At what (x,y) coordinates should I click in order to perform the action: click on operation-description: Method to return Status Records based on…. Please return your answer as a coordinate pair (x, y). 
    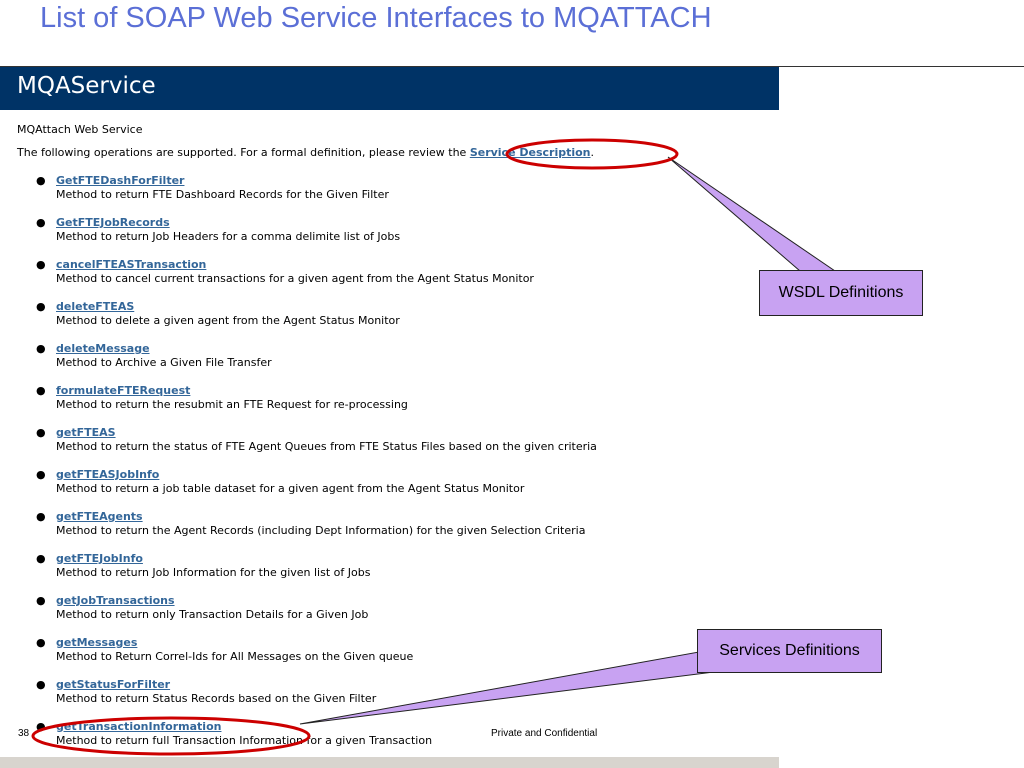
    Looking at the image, I should click on (216, 698).